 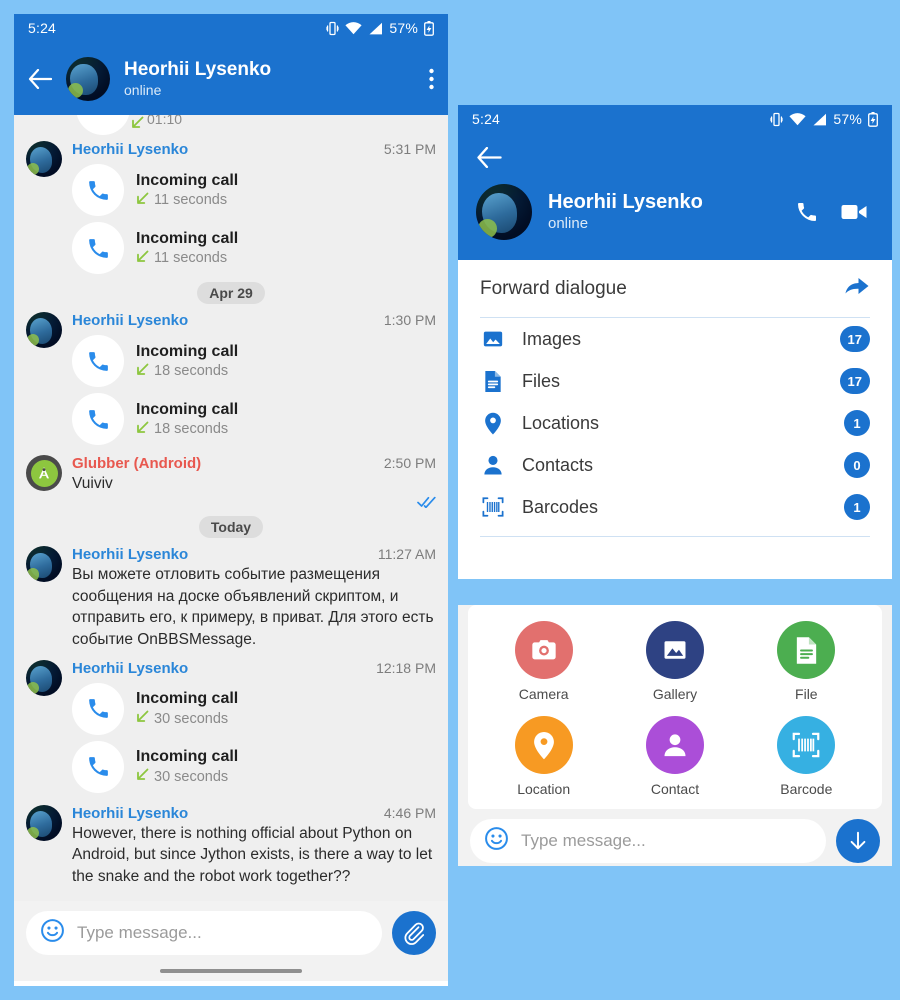 I want to click on detail-header: Heorhii Lysenko online, so click(x=675, y=196).